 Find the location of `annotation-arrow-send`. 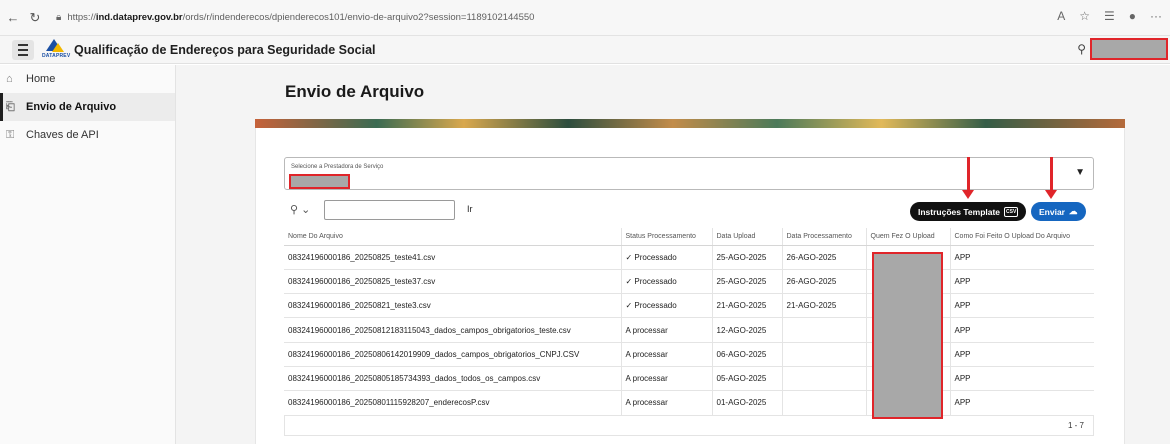

annotation-arrow-send is located at coordinates (1051, 178).